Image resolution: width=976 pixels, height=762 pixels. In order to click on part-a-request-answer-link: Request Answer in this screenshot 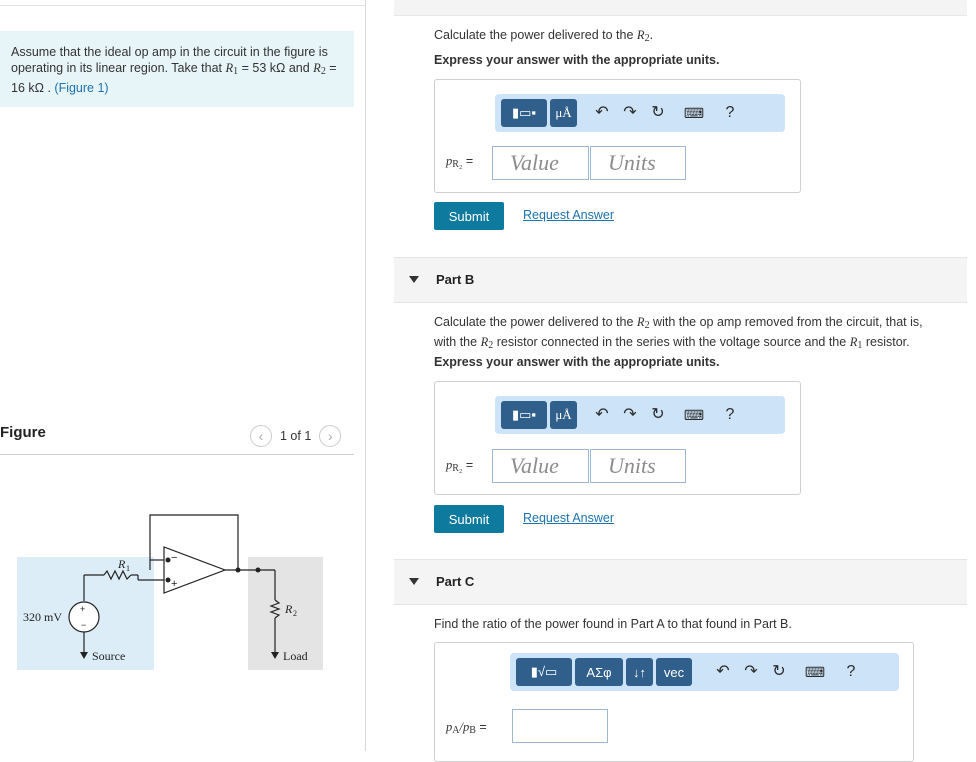, I will do `click(568, 215)`.